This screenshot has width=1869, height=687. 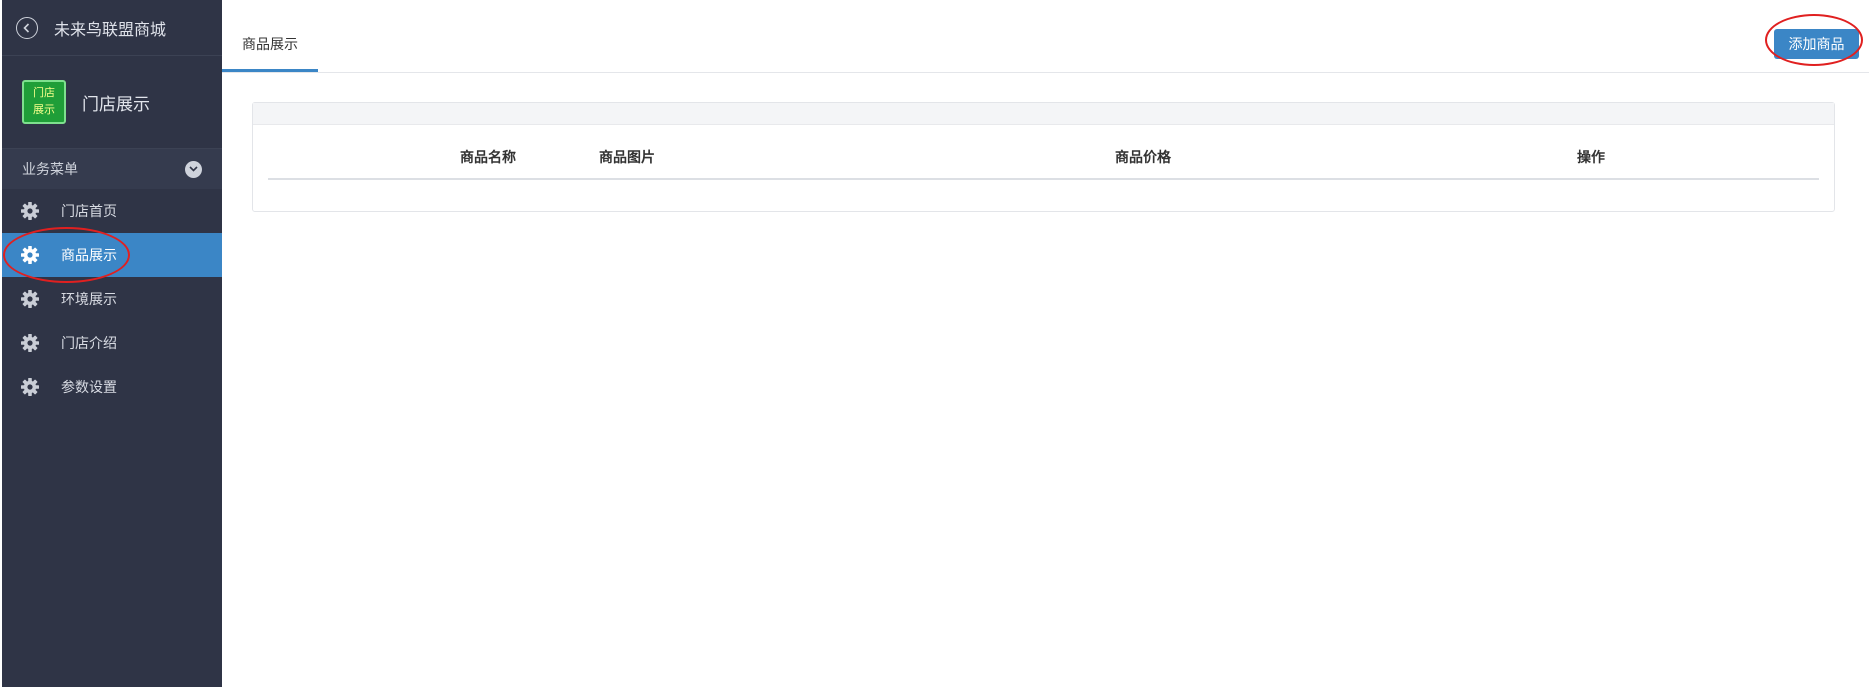 What do you see at coordinates (44, 102) in the screenshot?
I see `store-logo: 门店 展示` at bounding box center [44, 102].